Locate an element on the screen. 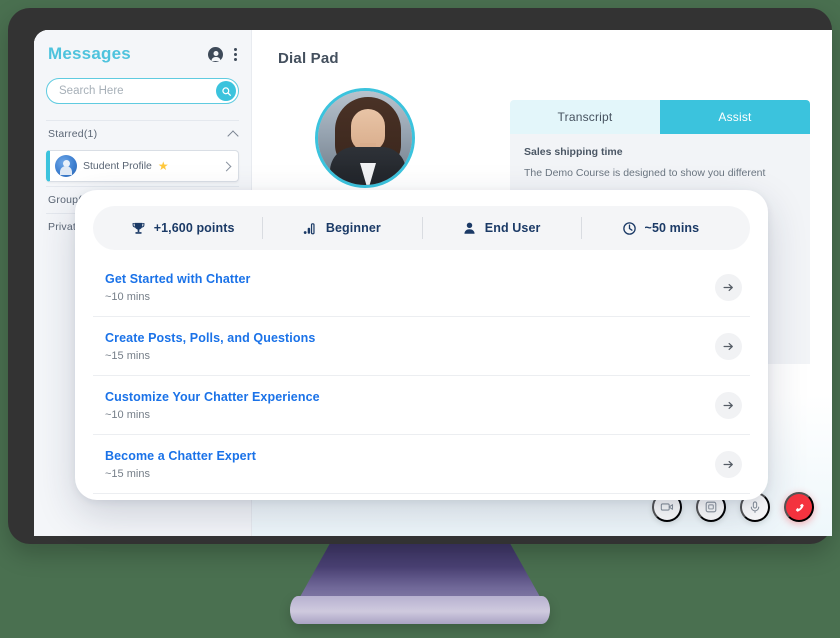  clock-icon is located at coordinates (629, 228).